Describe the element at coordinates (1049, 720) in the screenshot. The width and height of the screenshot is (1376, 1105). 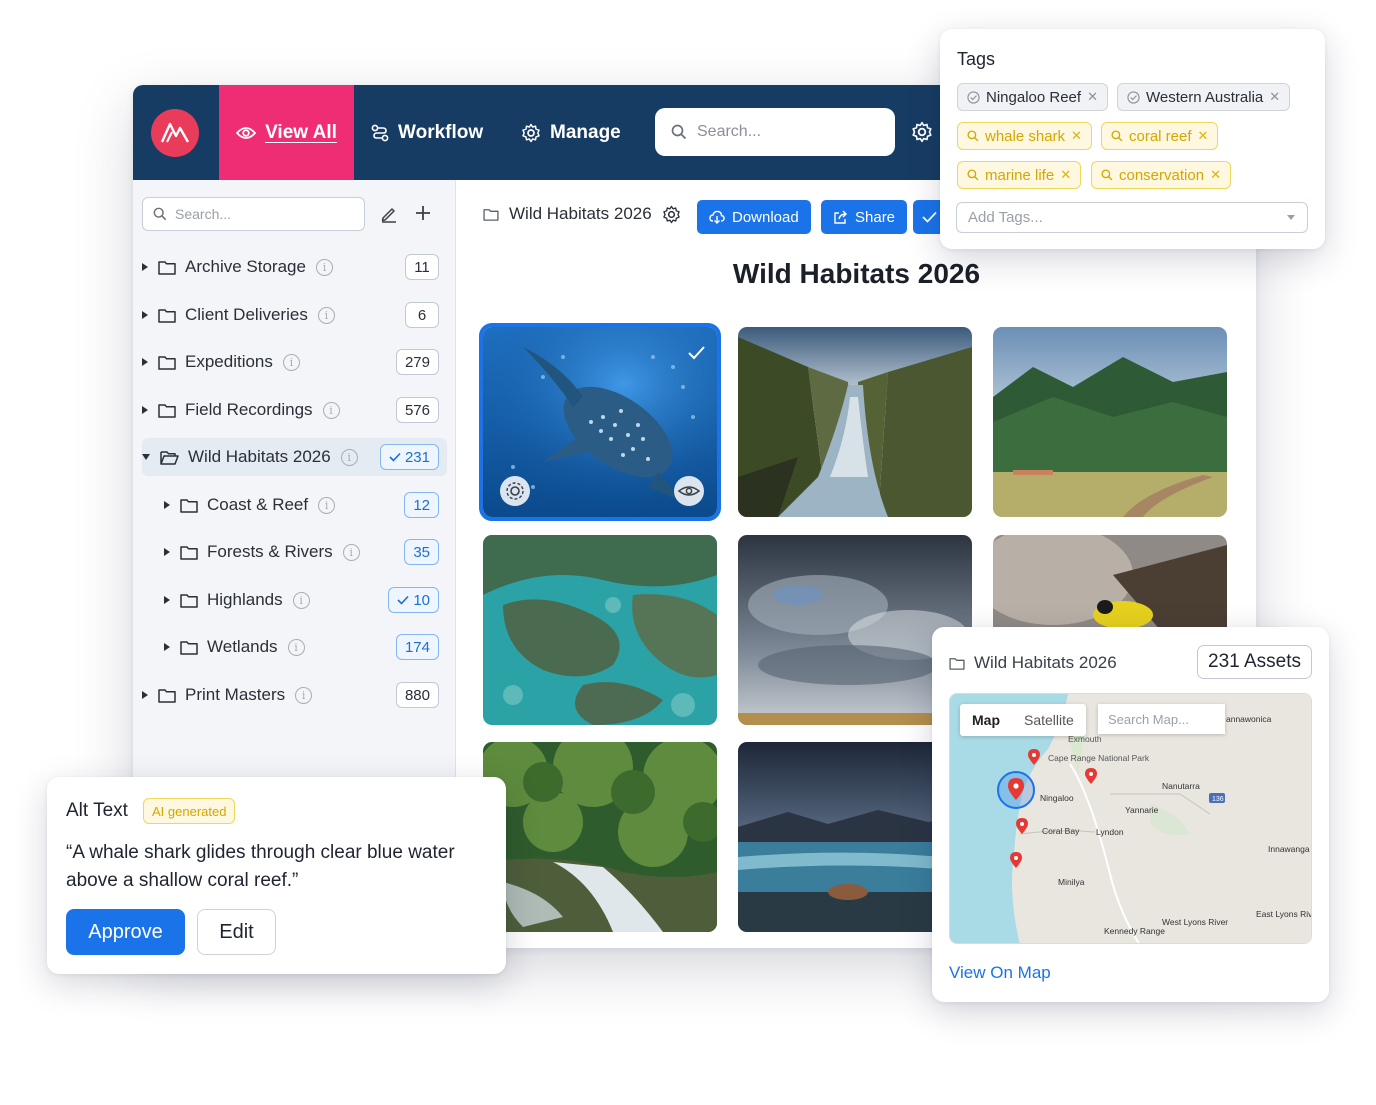
I see `map-tab-satellite: Satellite` at that location.